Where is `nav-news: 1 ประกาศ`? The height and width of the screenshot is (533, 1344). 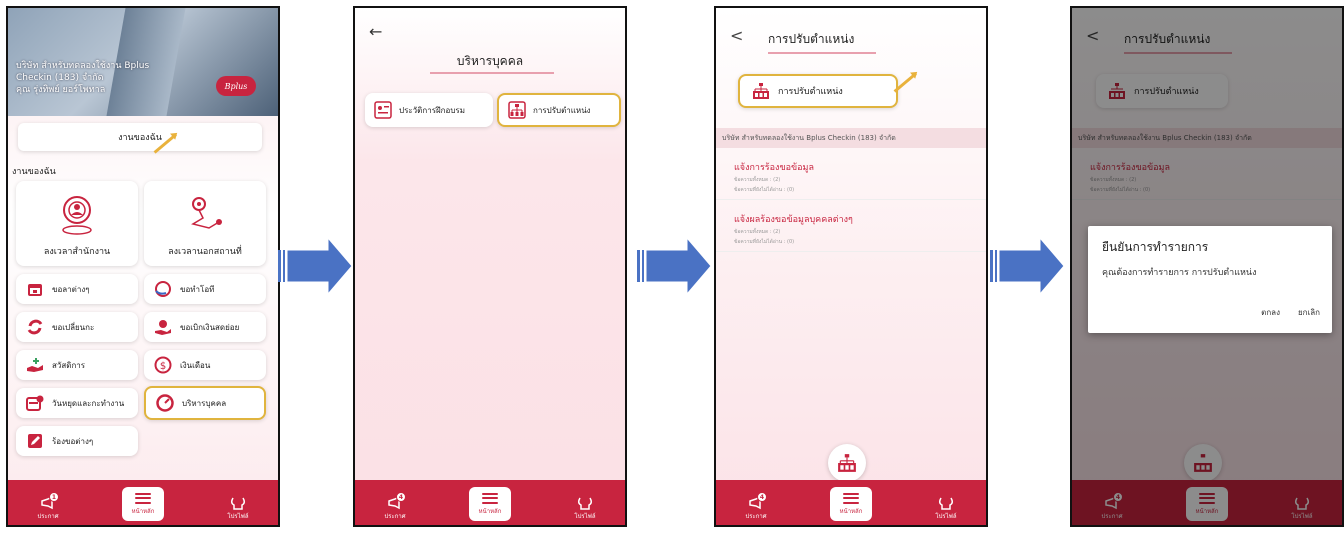
nav-news: 1 ประกาศ is located at coordinates (48, 506).